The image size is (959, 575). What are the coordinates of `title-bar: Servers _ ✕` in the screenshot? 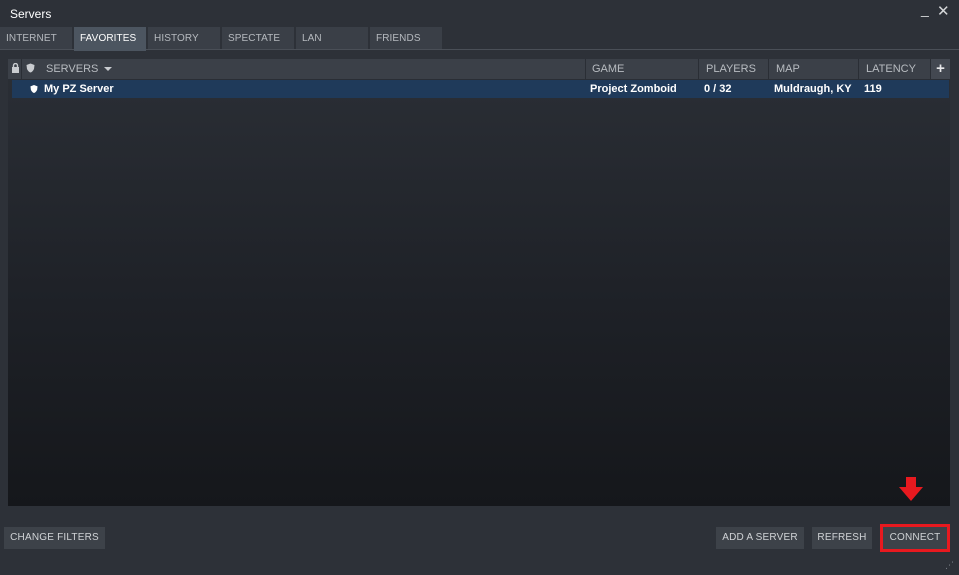 It's located at (479, 13).